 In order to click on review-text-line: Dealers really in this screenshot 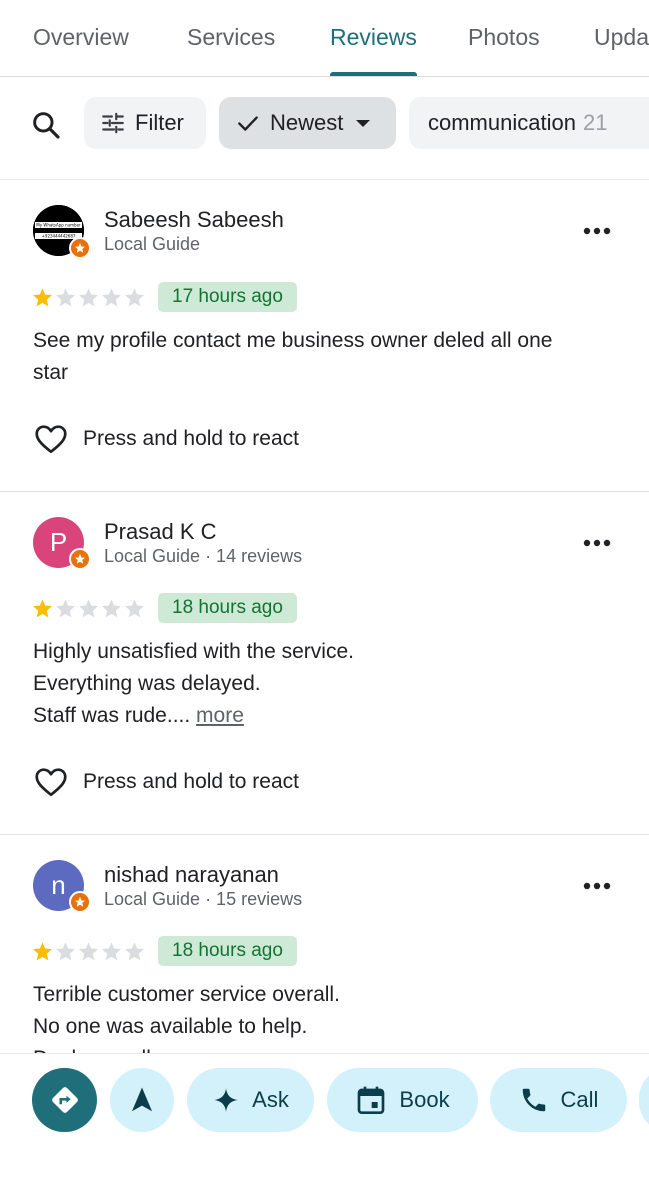, I will do `click(328, 1048)`.